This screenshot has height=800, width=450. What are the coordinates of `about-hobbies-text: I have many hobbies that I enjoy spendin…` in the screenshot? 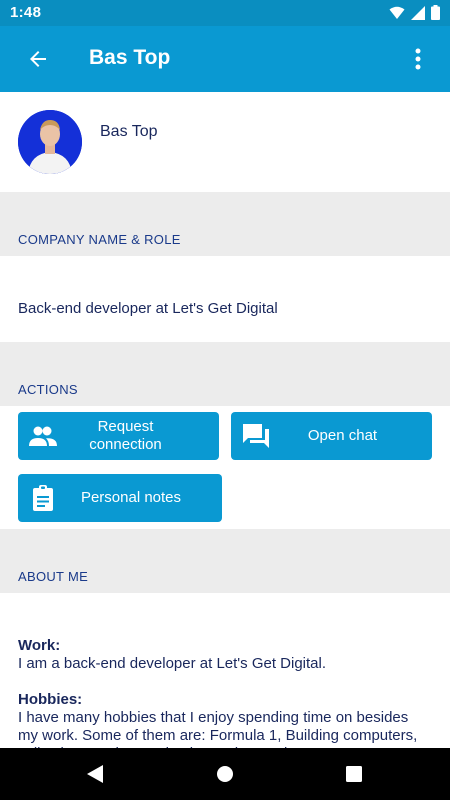 It's located at (218, 728).